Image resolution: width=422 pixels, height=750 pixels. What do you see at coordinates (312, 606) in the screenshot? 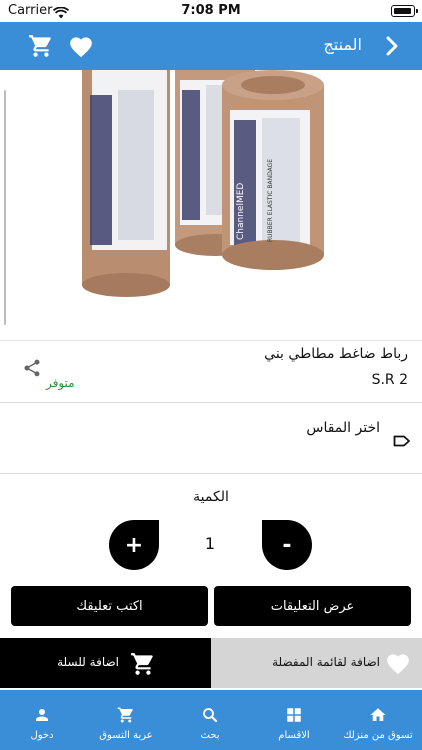
I see `view-reviews-button: عرض التعليقات` at bounding box center [312, 606].